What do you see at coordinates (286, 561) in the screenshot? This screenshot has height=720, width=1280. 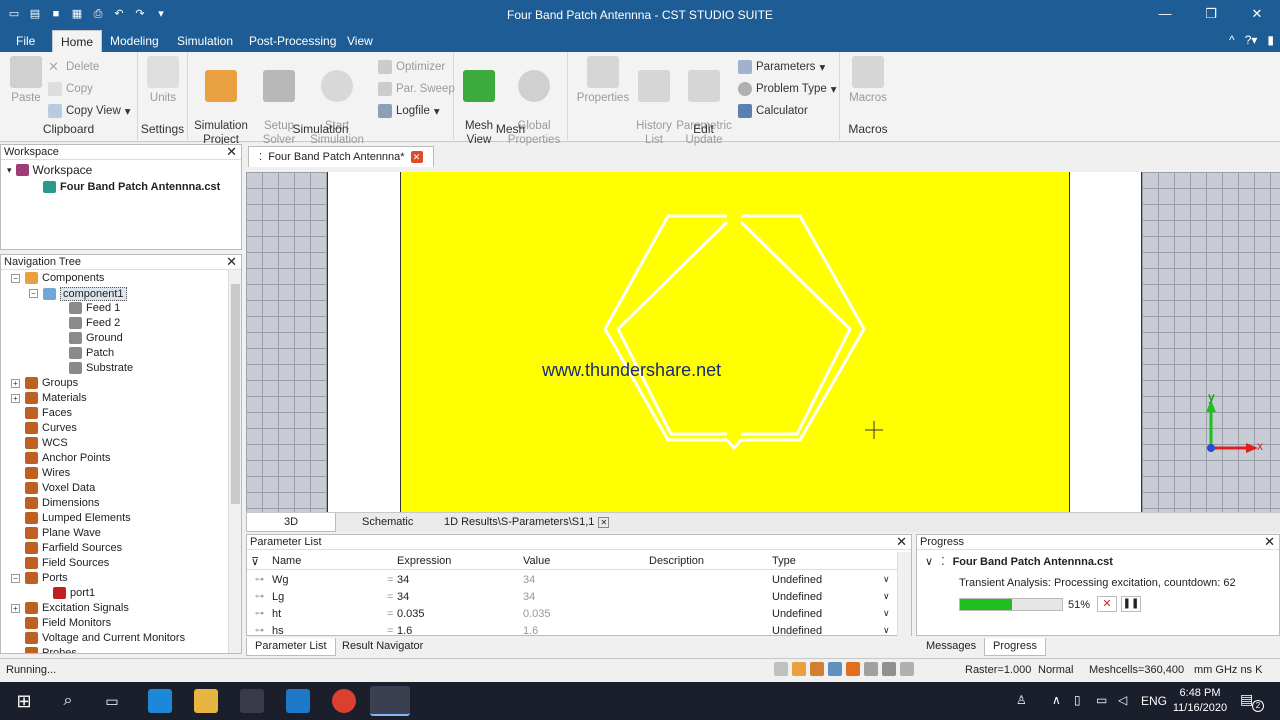 I see `column-name: Name` at bounding box center [286, 561].